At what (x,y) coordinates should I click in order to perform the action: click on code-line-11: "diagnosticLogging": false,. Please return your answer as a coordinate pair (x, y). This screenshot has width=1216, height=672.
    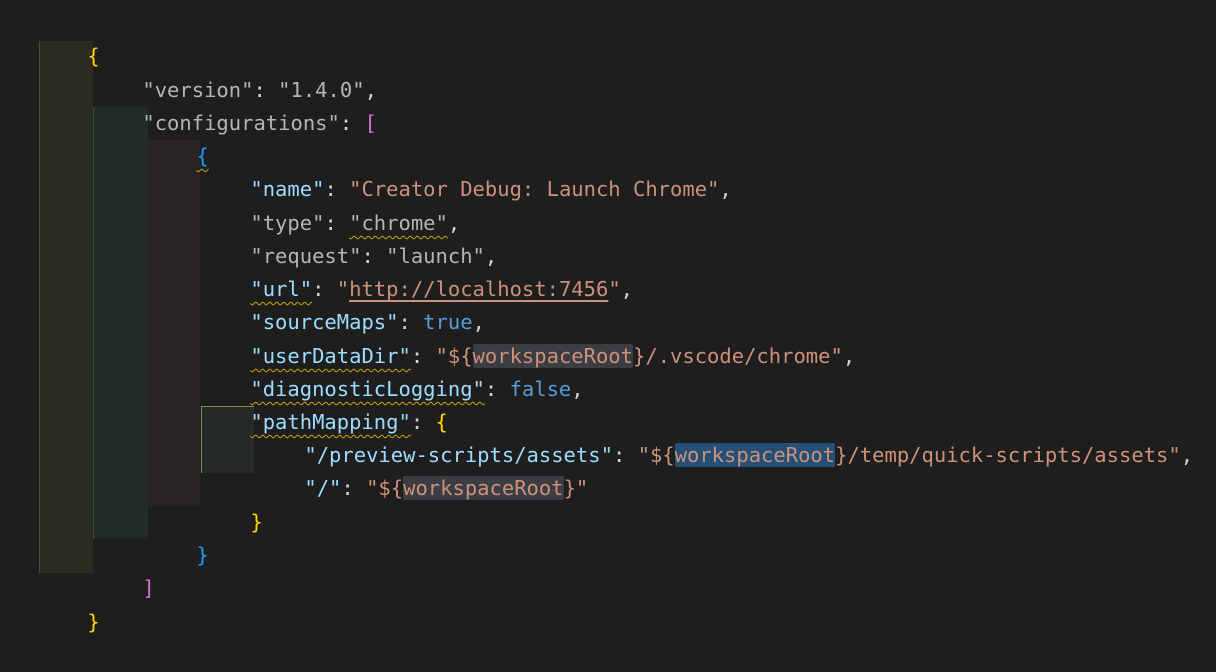
    Looking at the image, I should click on (392, 370).